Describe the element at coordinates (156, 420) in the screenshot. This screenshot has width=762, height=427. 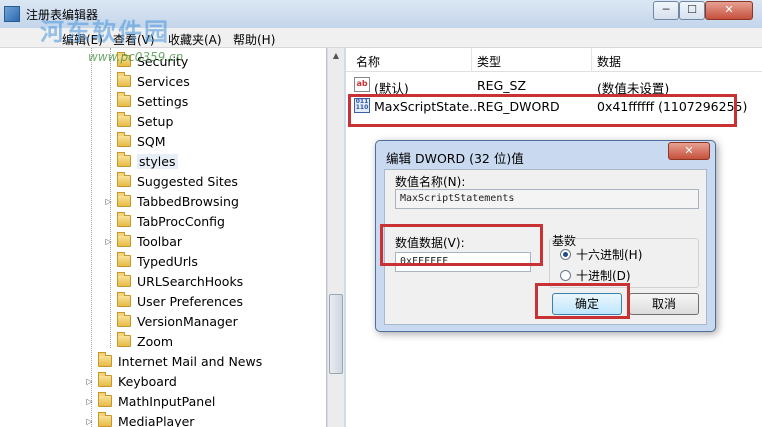
I see `tree-node-label: MediaPlayer` at that location.